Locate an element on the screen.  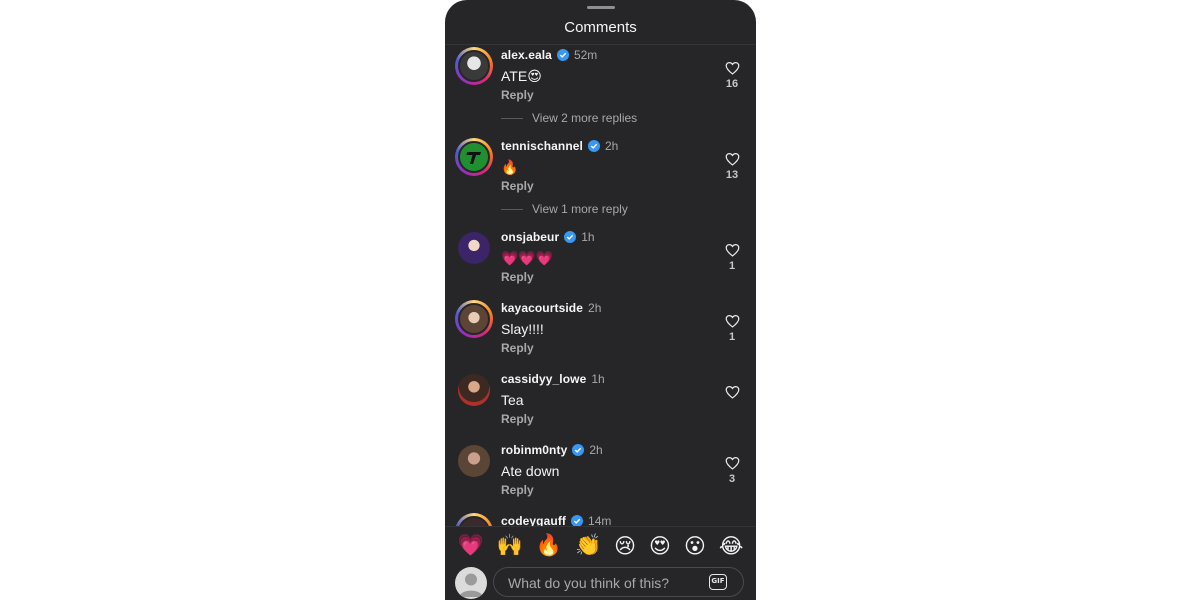
comment-meta: kayacourtside 2h is located at coordinates (551, 308).